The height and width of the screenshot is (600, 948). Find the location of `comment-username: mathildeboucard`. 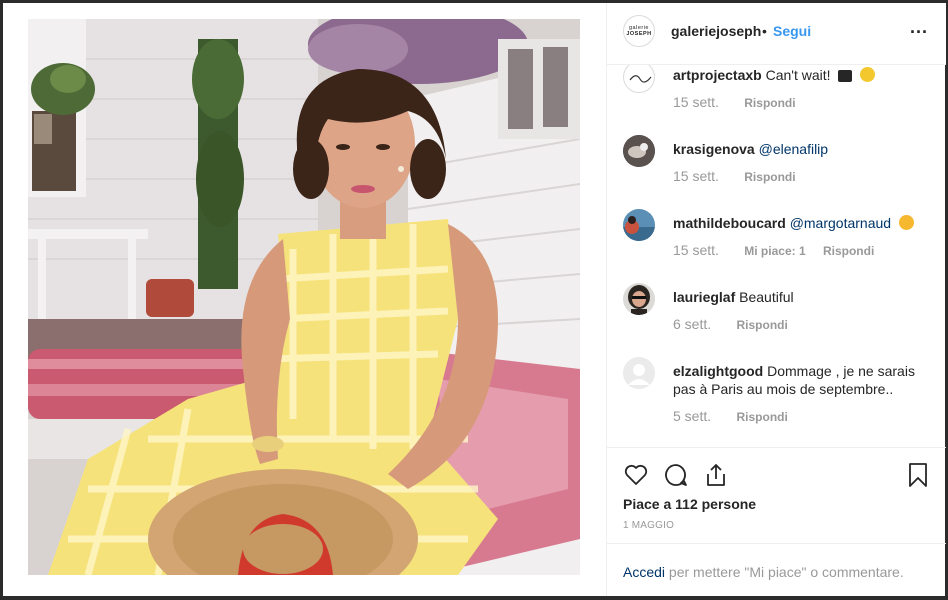

comment-username: mathildeboucard is located at coordinates (729, 223).